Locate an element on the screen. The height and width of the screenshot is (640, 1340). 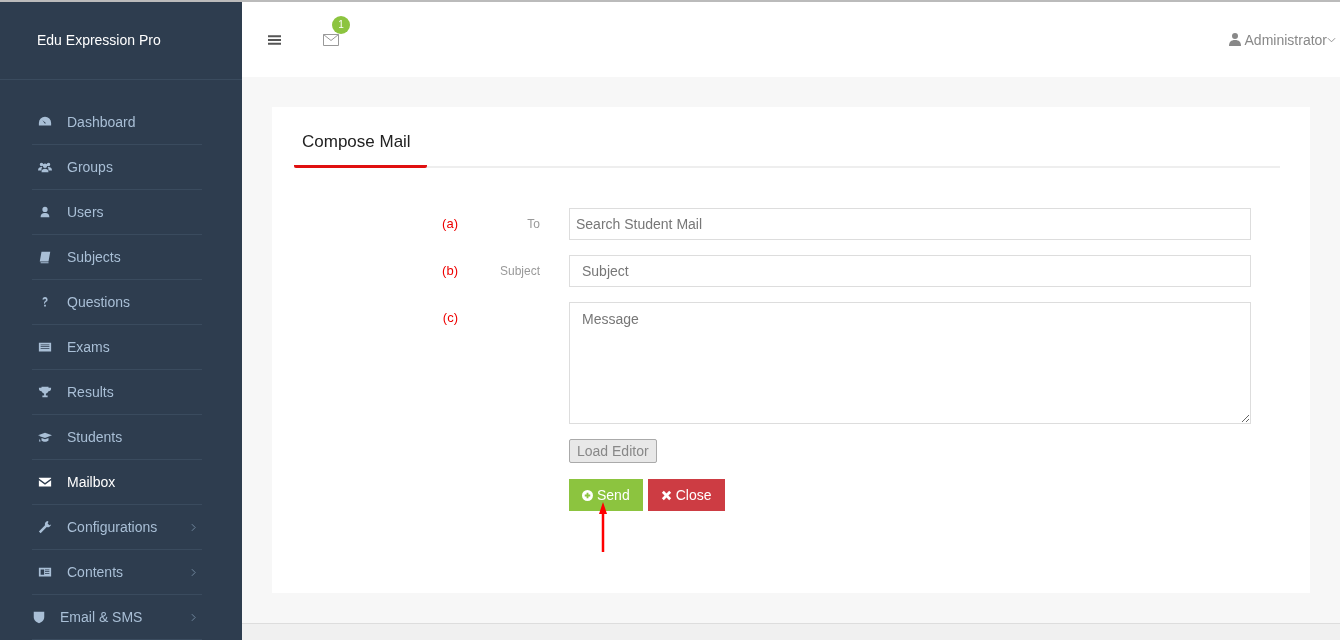
newspaper-icon is located at coordinates (45, 572).